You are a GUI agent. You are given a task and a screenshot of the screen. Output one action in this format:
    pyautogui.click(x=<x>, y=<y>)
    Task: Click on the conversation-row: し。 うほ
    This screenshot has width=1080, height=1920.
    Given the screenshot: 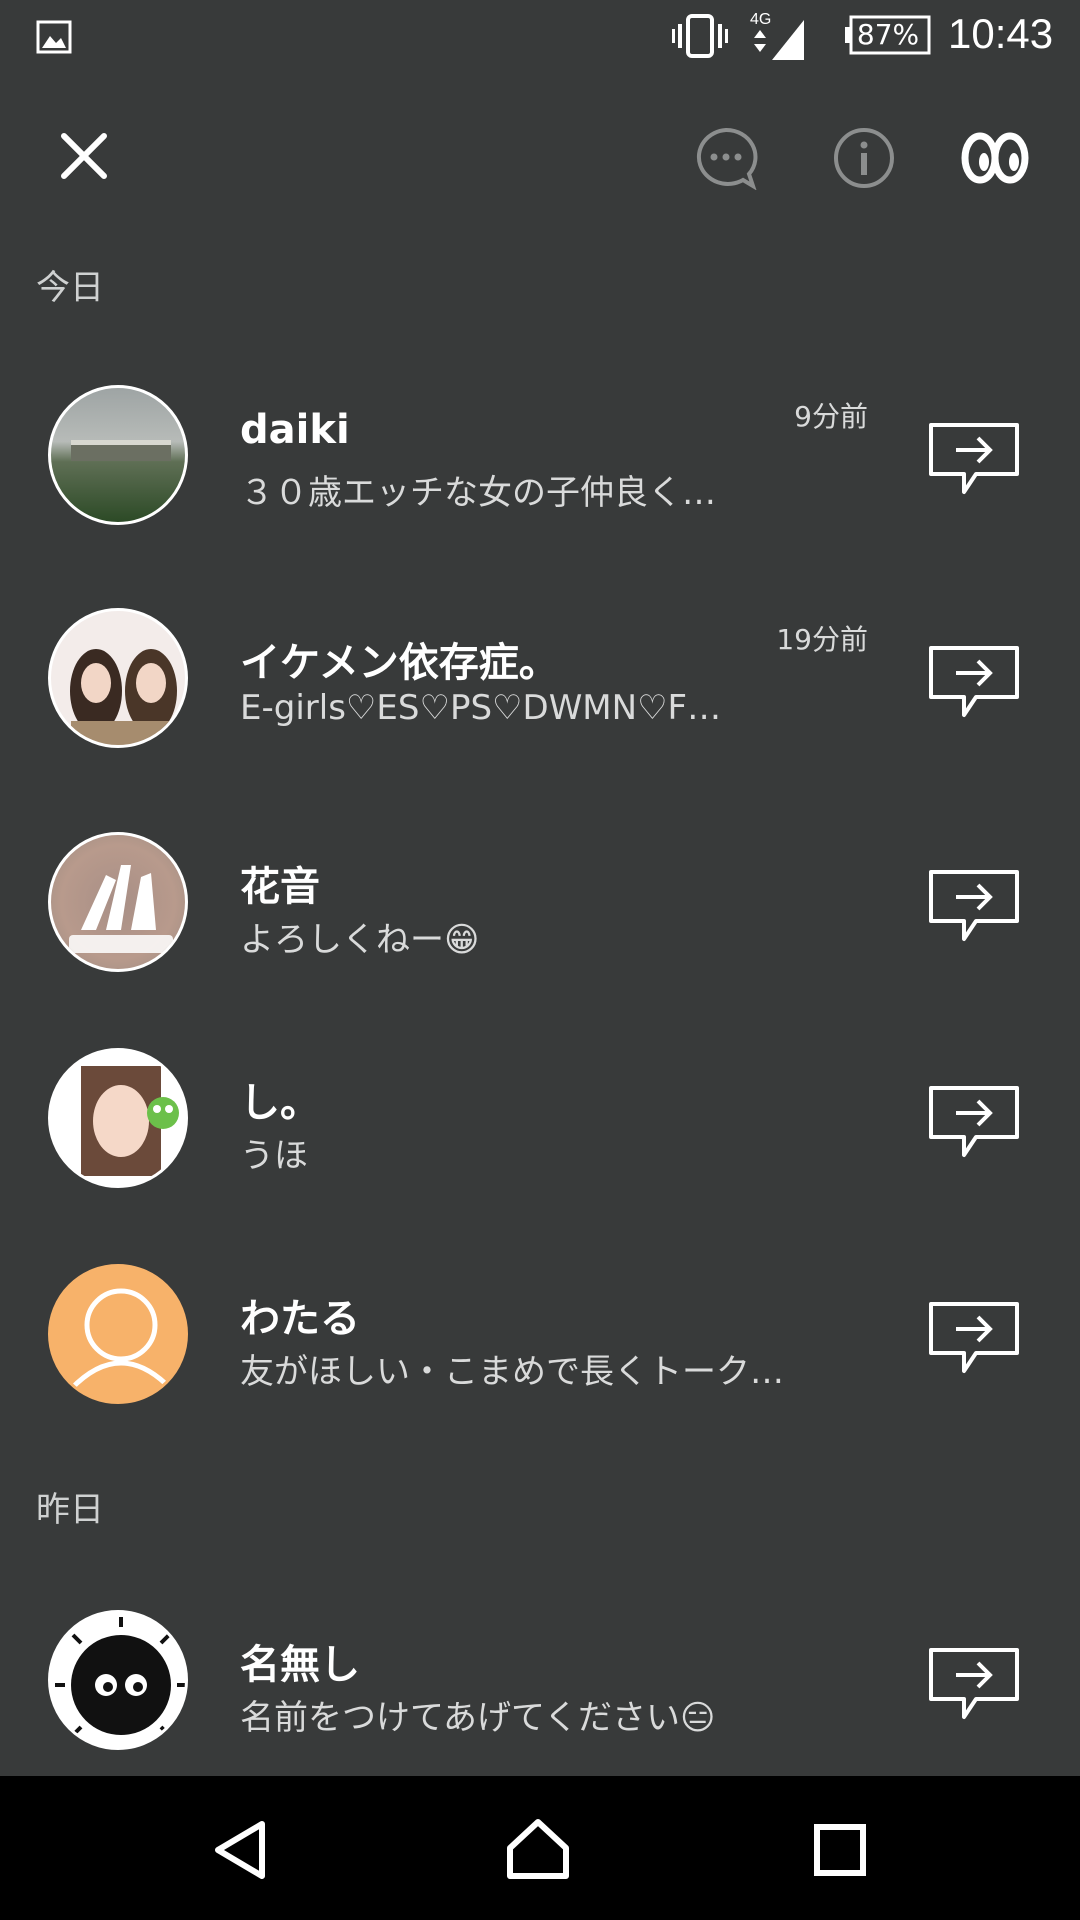 What is the action you would take?
    pyautogui.click(x=540, y=1113)
    